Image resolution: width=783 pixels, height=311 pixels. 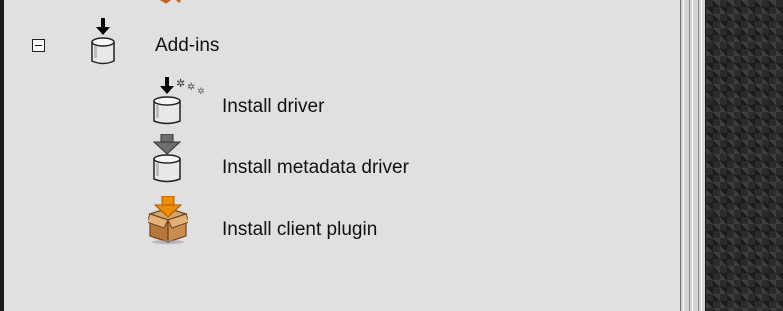 I want to click on tree-node-install-client-plugin: Install client plugin, so click(x=299, y=230).